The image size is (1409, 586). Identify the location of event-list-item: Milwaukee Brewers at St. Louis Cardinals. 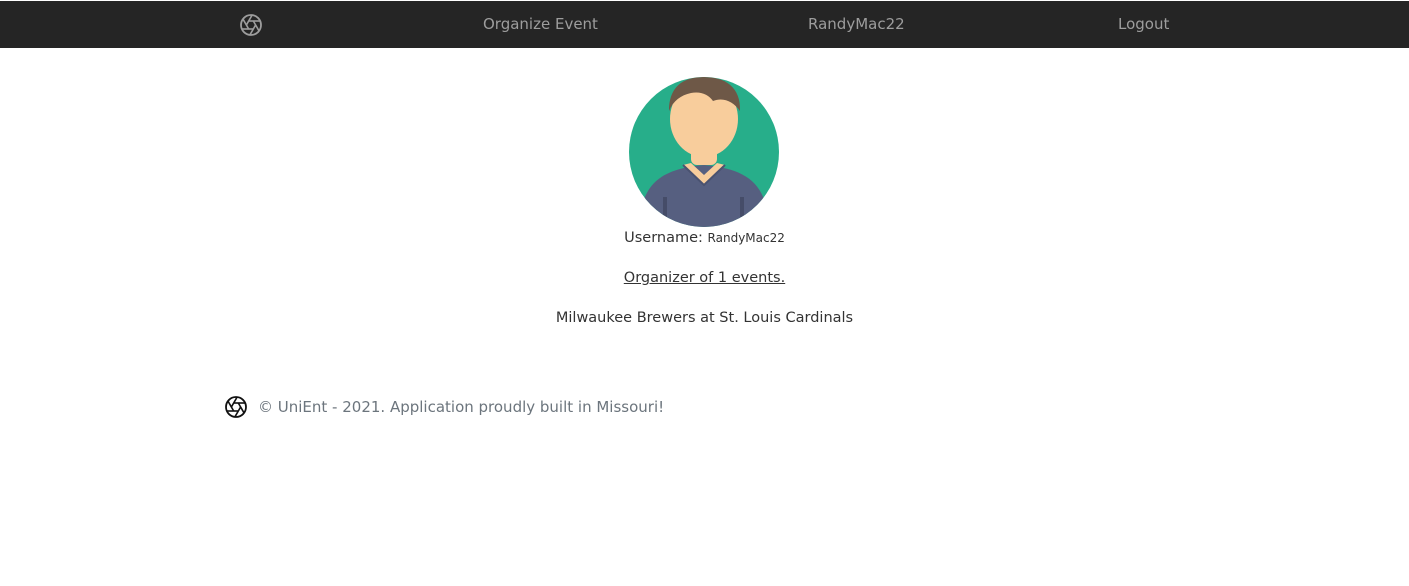
(704, 318).